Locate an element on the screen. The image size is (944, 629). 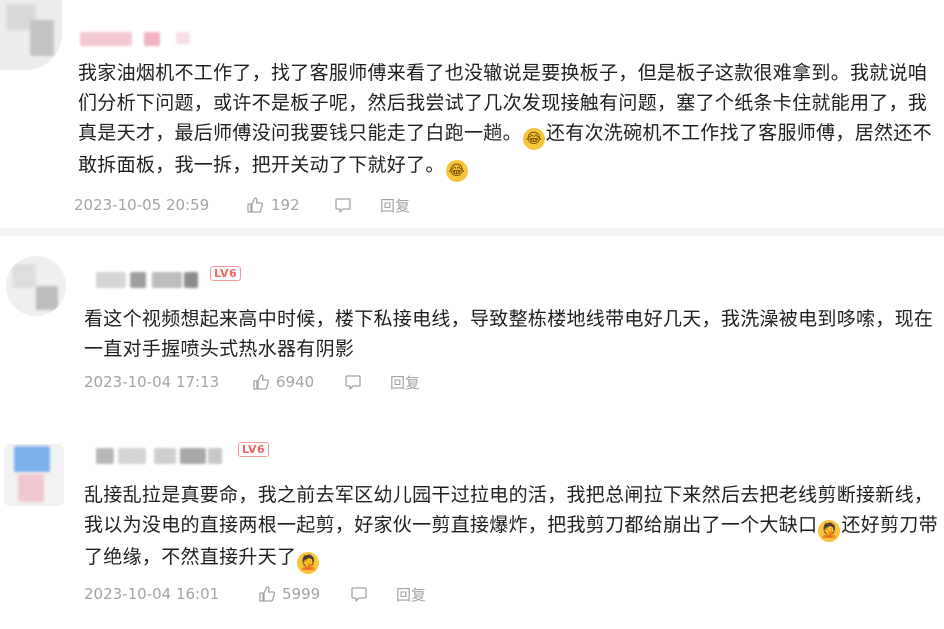
like-button: 192 is located at coordinates (290, 205).